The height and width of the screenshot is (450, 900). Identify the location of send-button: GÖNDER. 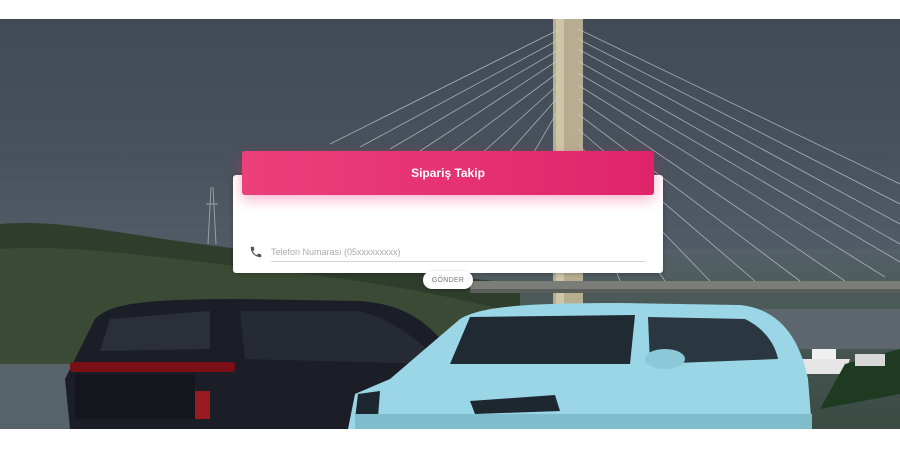
(448, 280).